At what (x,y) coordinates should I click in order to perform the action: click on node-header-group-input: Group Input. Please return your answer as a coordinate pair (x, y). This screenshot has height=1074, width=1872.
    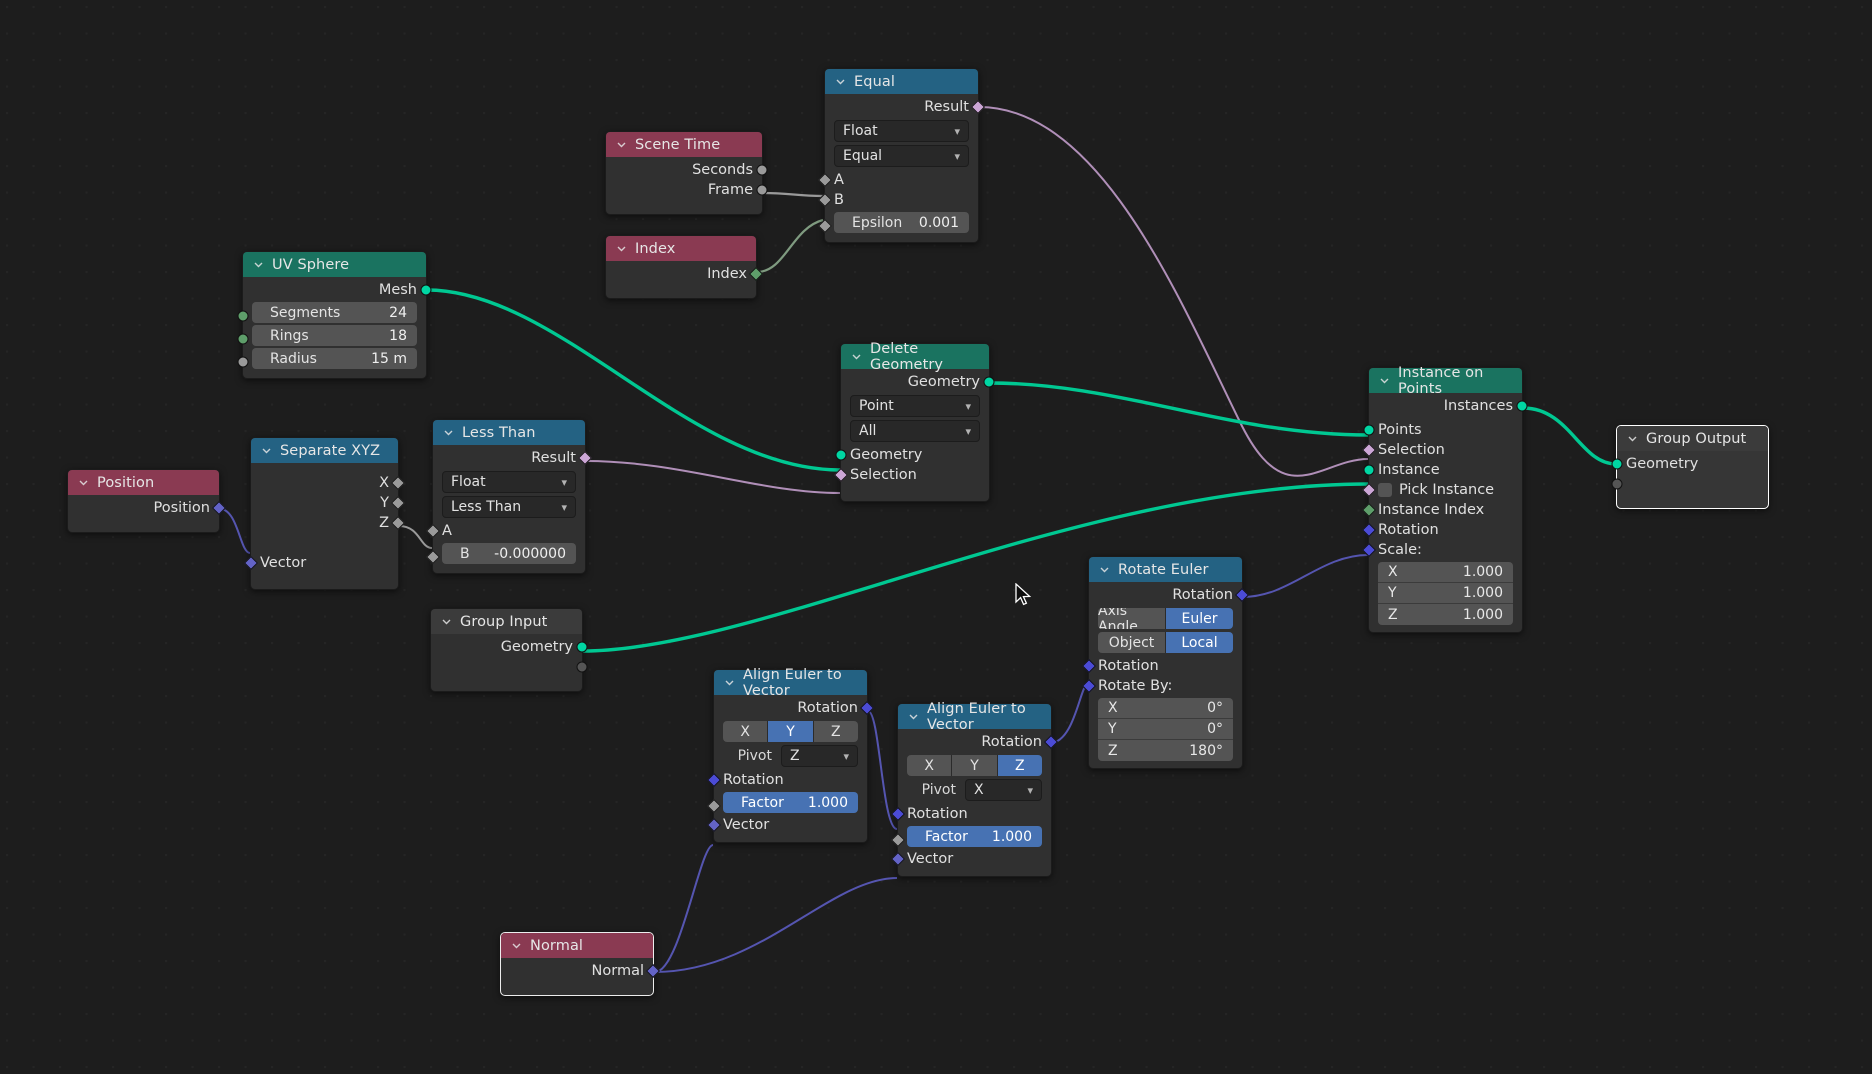
    Looking at the image, I should click on (506, 621).